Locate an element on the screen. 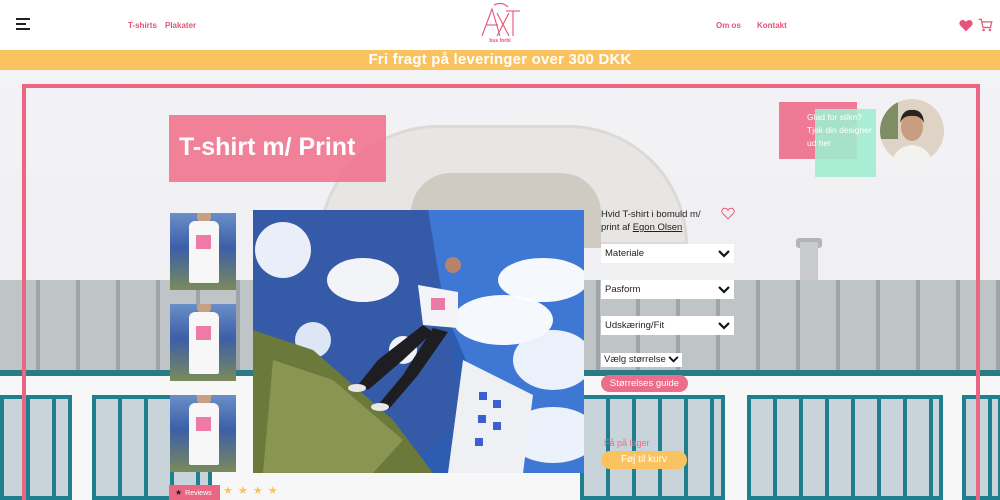 The image size is (1000, 500). free-shipping-banner: Fri fragt på leveringer over 300 DKK is located at coordinates (500, 60).